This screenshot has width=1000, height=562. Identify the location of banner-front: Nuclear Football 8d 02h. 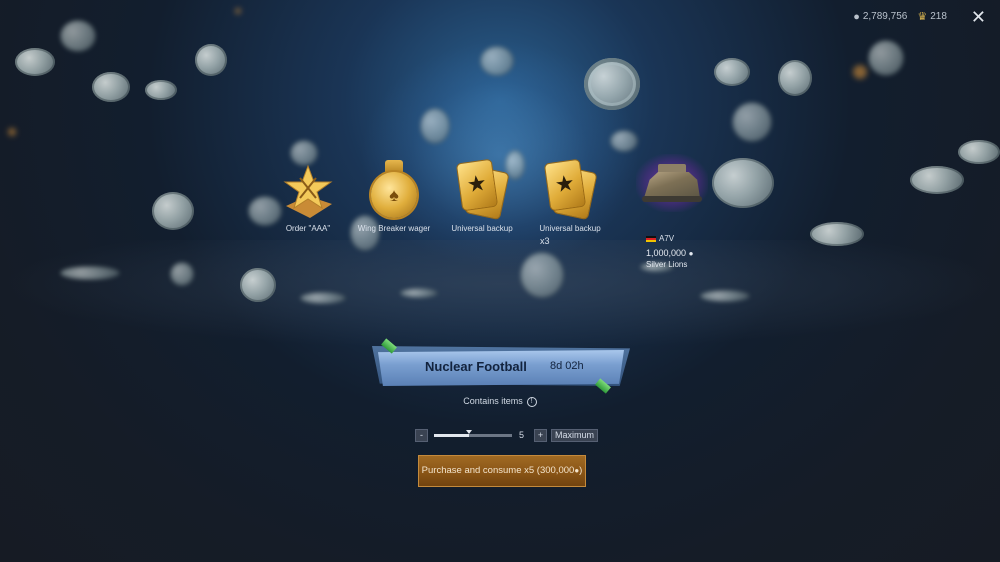
(501, 368).